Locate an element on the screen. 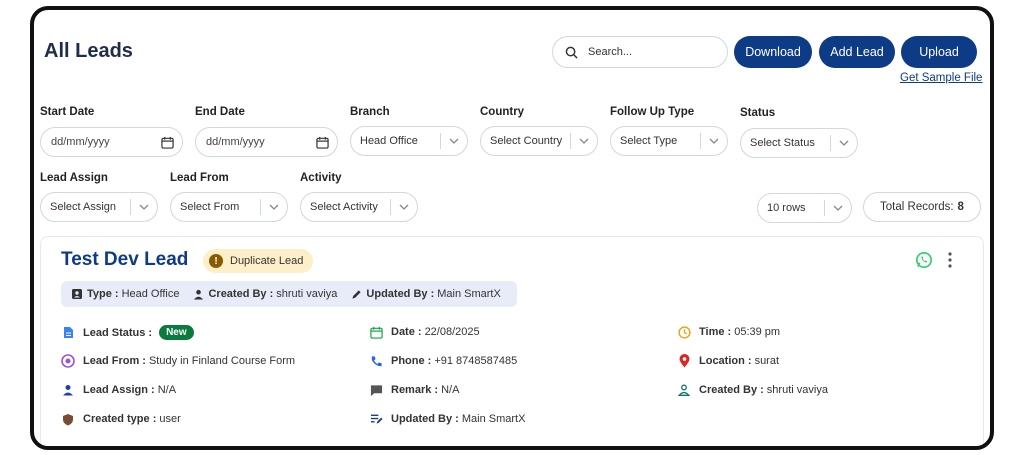 This screenshot has width=1024, height=455. total-records-count: 8 is located at coordinates (960, 207).